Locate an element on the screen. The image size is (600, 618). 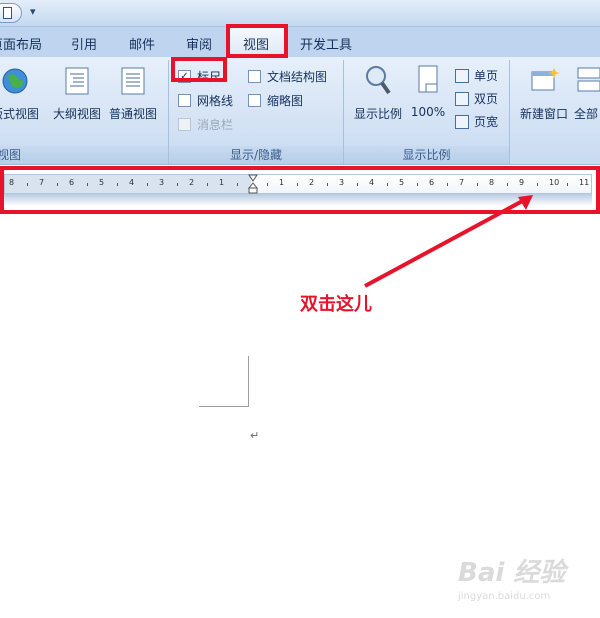
page-width-button: 页宽 is located at coordinates (476, 121).